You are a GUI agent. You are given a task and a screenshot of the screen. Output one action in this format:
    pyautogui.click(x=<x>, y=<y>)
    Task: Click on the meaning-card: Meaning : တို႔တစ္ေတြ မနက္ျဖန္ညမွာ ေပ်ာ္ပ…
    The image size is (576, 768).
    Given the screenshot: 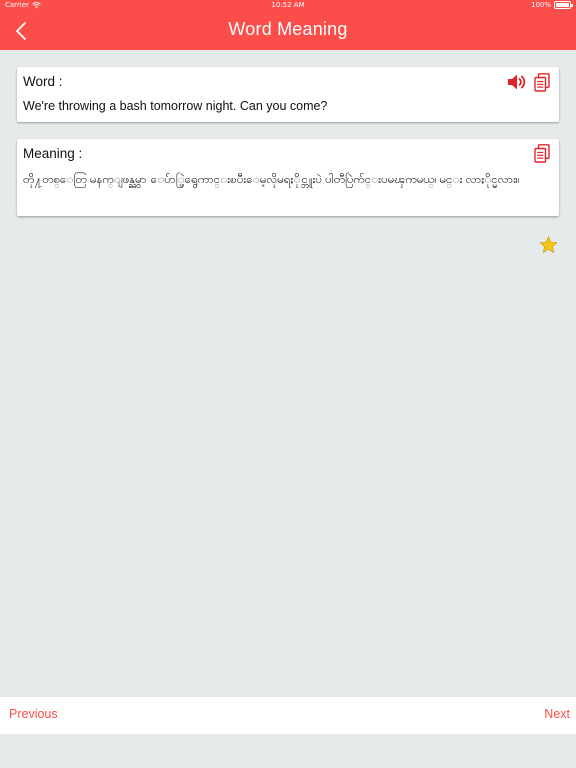 What is the action you would take?
    pyautogui.click(x=288, y=177)
    